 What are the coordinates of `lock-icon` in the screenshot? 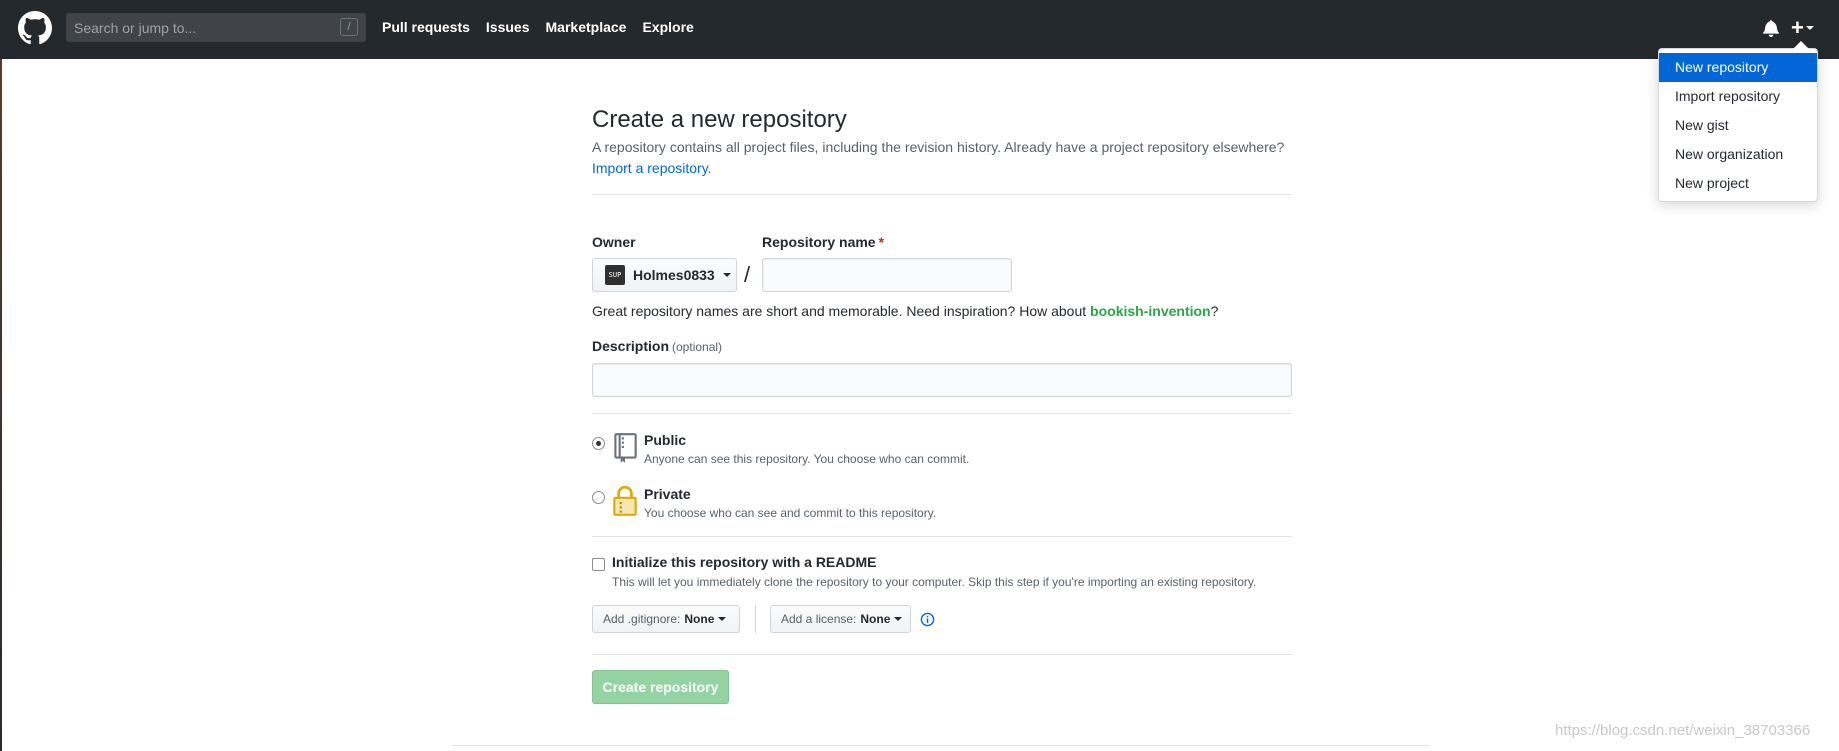 It's located at (625, 500).